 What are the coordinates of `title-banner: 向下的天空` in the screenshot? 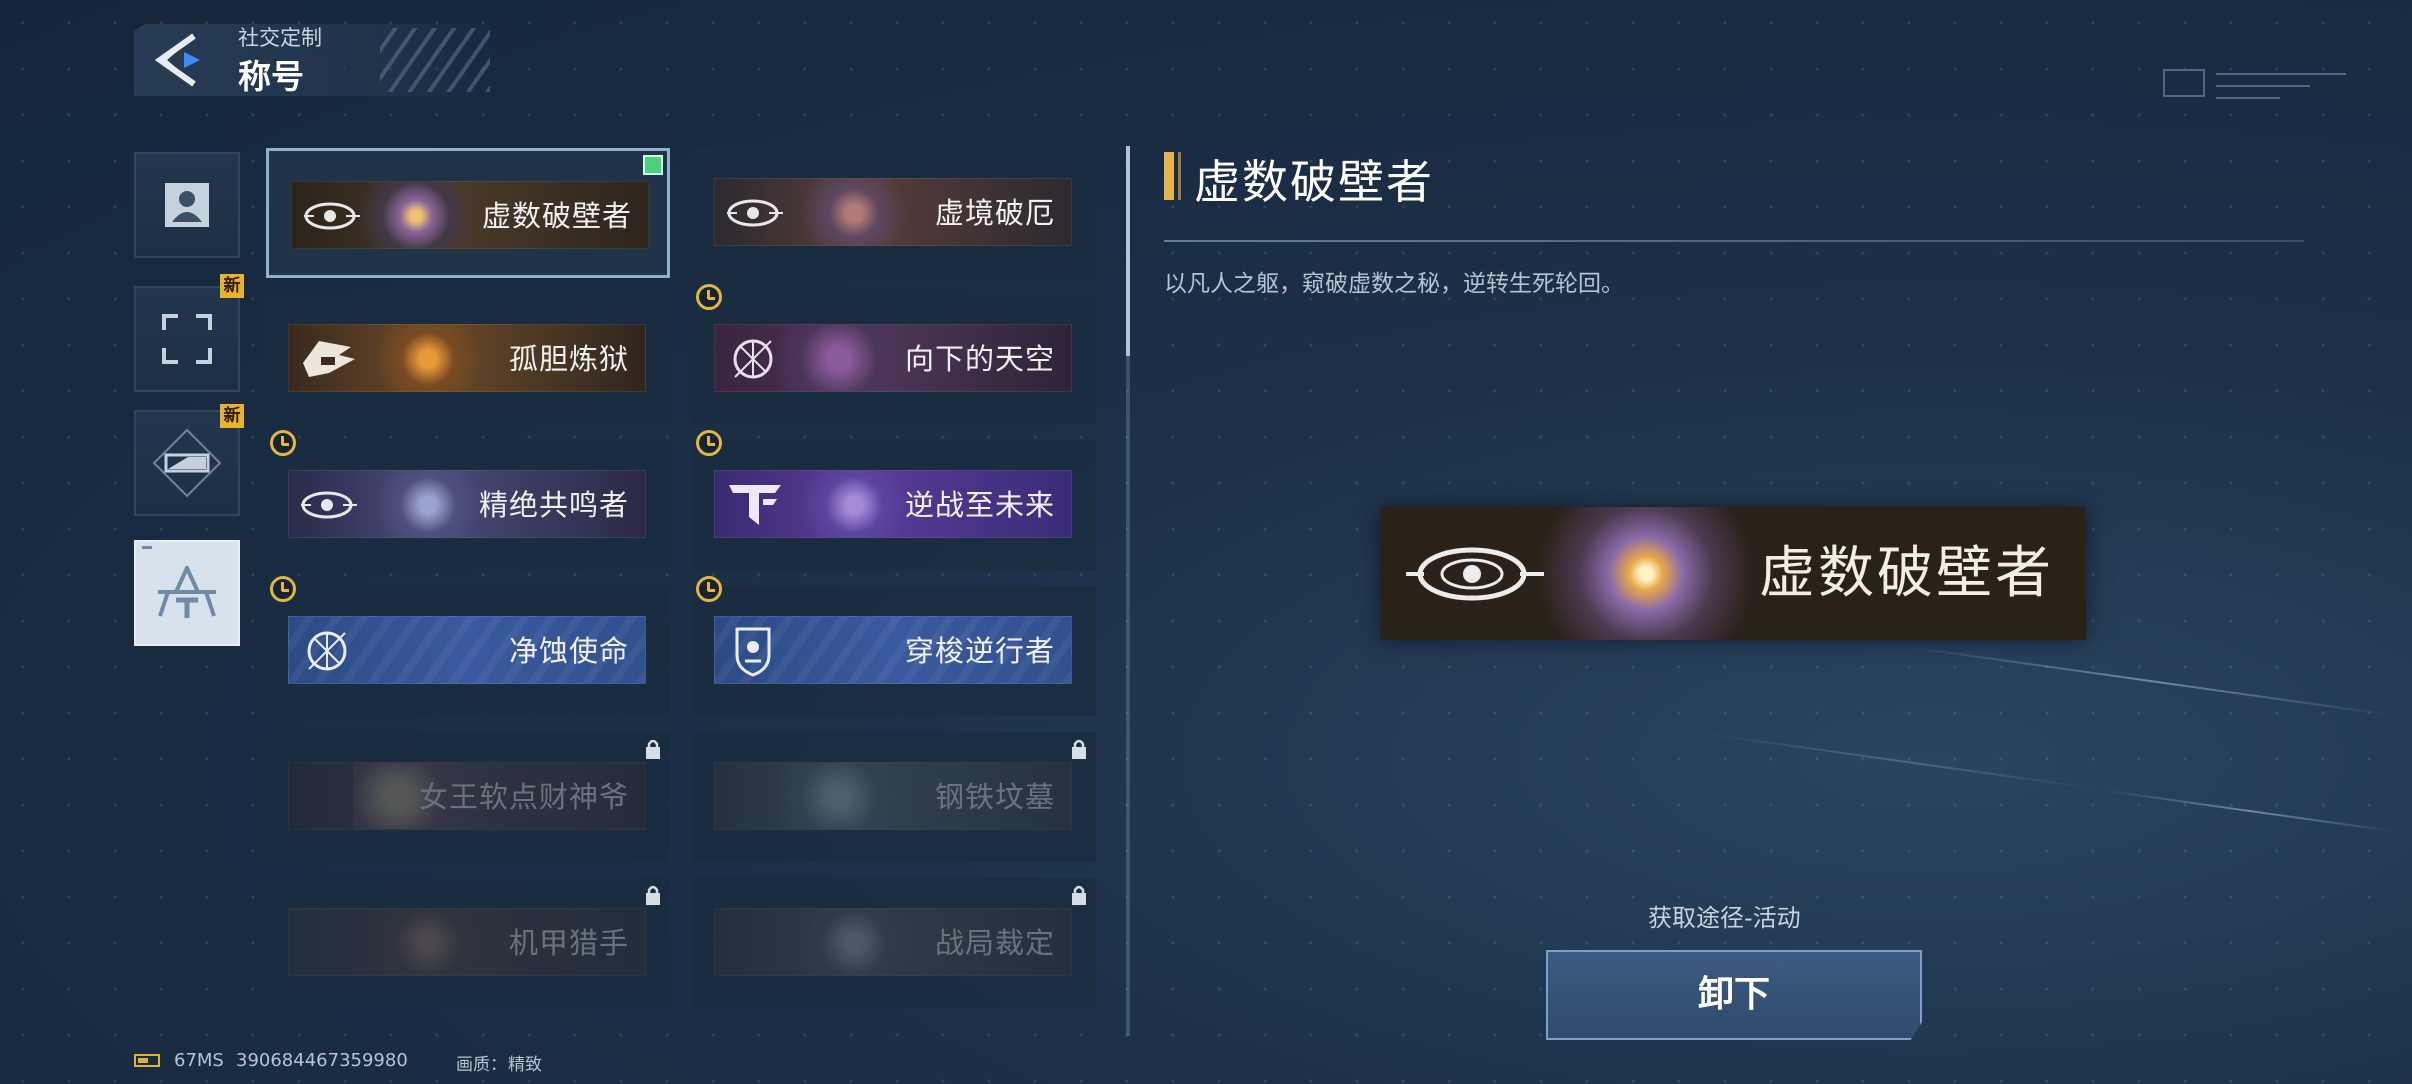 It's located at (893, 358).